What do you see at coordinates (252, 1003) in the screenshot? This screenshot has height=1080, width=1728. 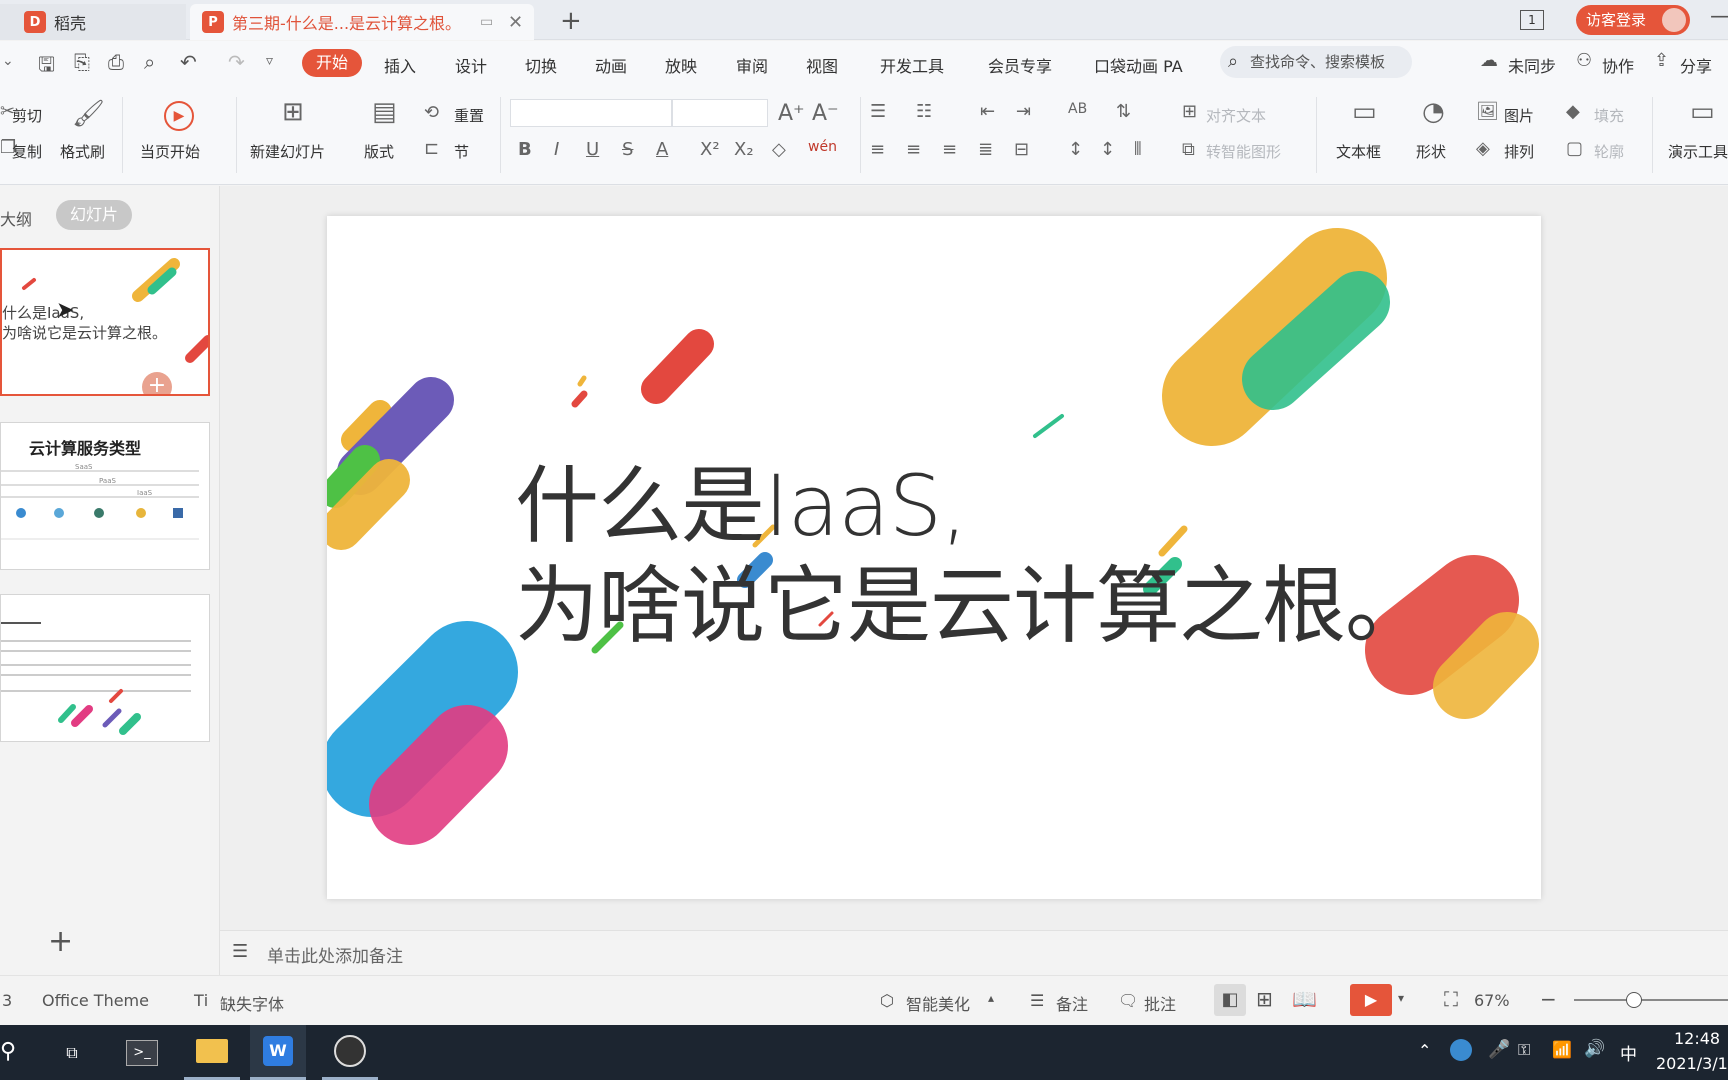 I see `missing-font-button: 缺失字体` at bounding box center [252, 1003].